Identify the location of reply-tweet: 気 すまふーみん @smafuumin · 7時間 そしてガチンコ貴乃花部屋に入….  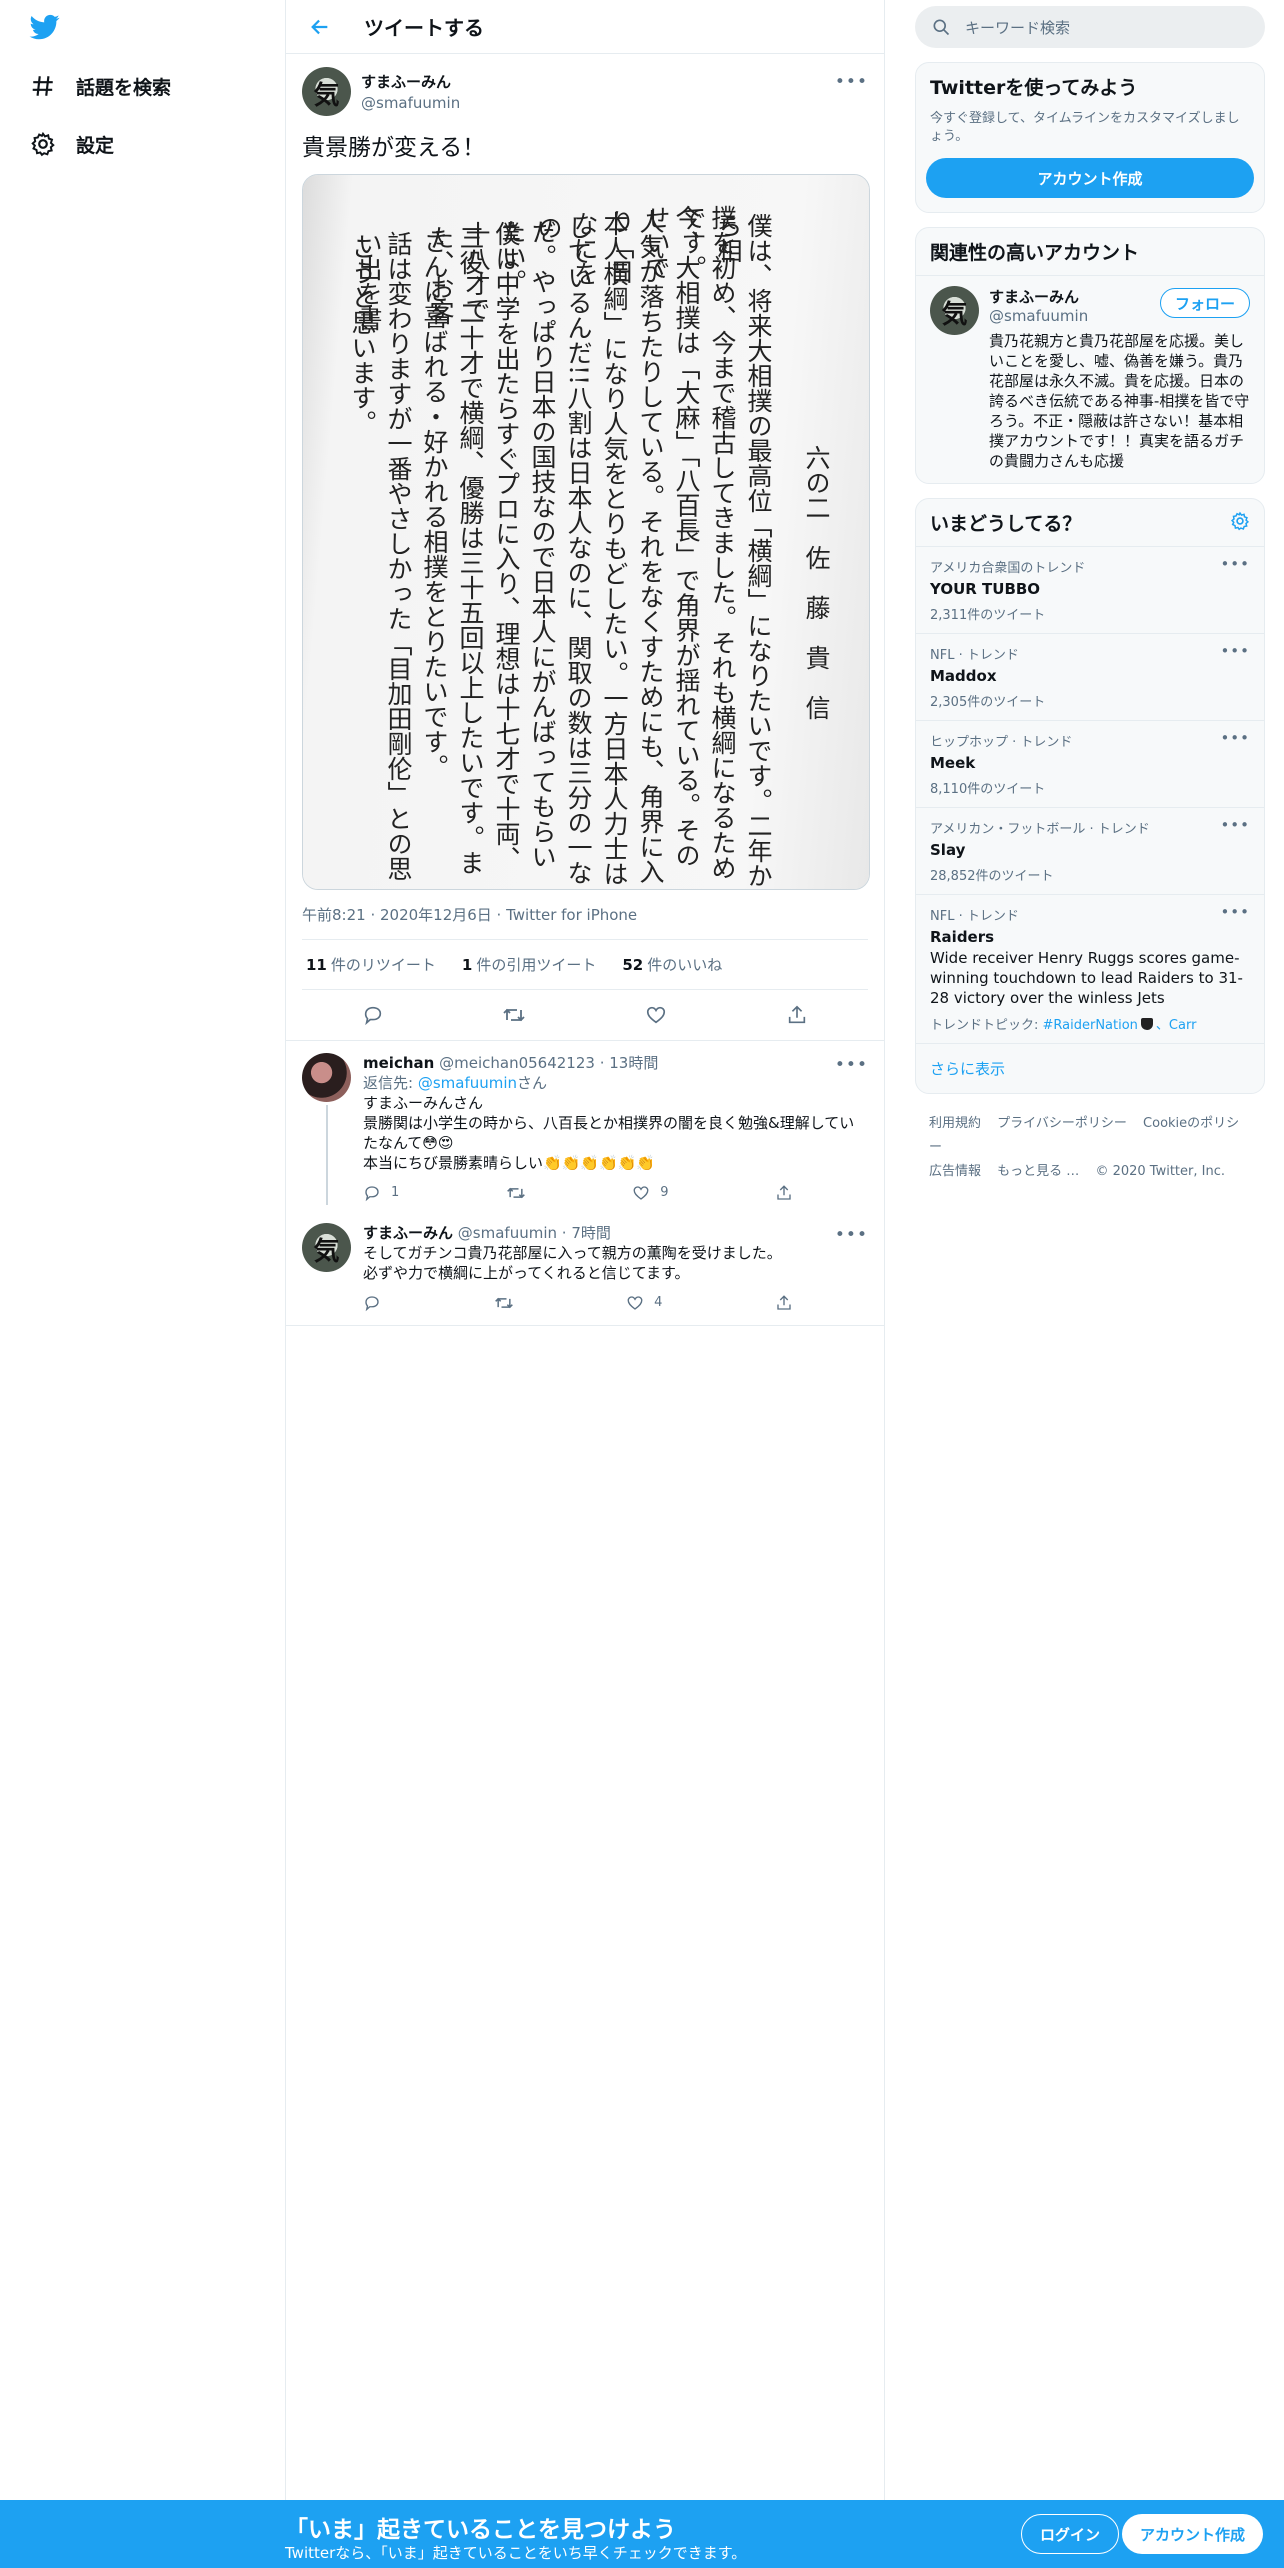
(585, 1270).